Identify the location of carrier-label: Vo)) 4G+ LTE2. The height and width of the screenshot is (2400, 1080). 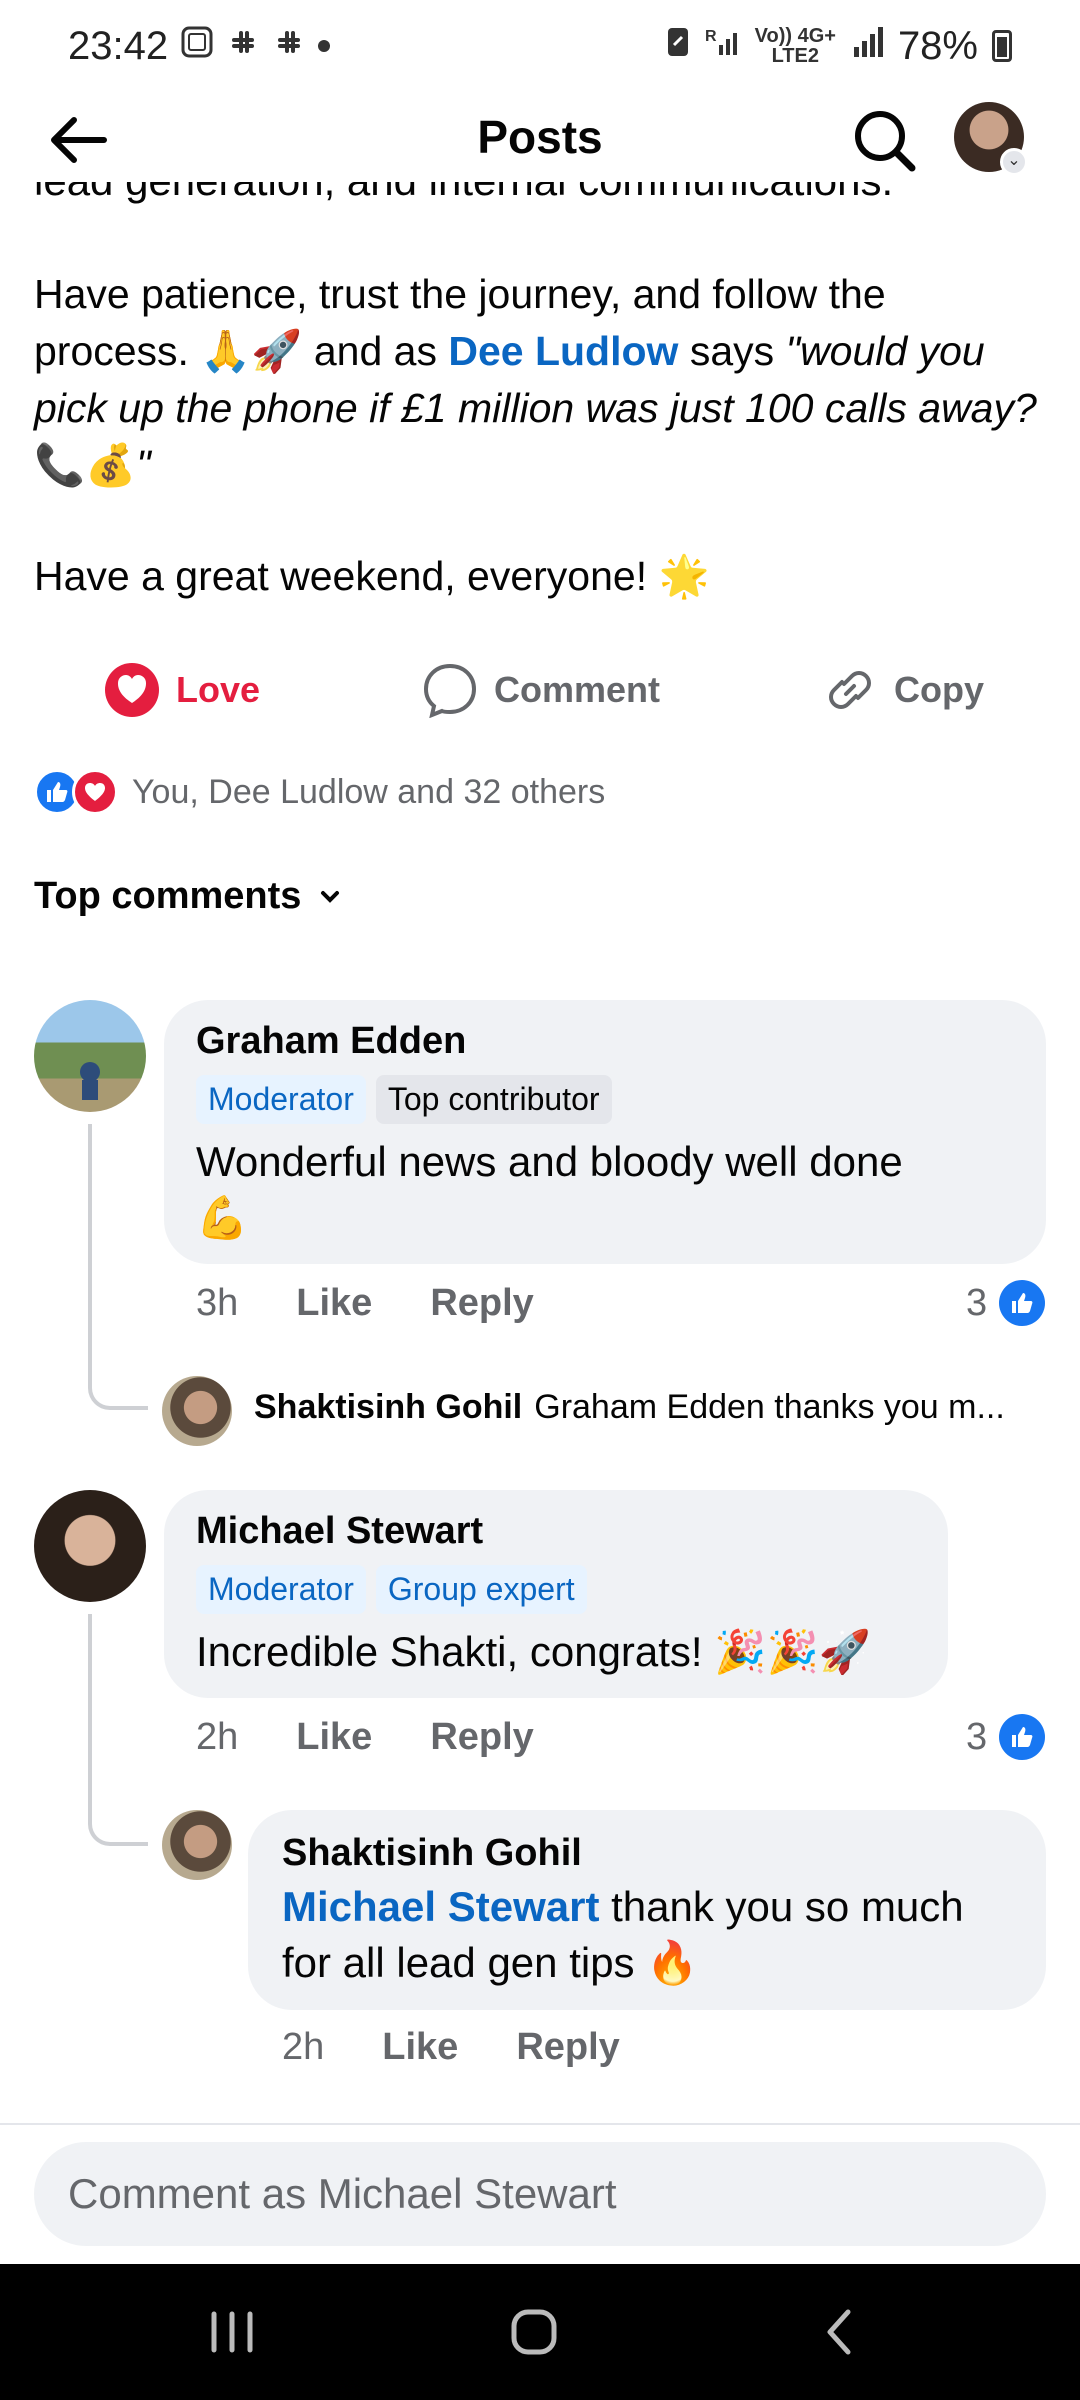
(795, 46).